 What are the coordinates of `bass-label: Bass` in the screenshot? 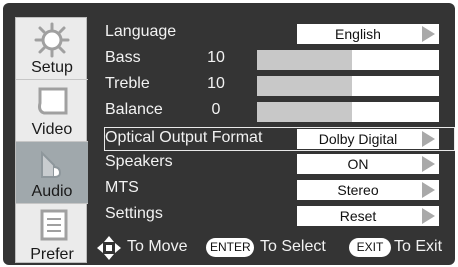 It's located at (123, 57).